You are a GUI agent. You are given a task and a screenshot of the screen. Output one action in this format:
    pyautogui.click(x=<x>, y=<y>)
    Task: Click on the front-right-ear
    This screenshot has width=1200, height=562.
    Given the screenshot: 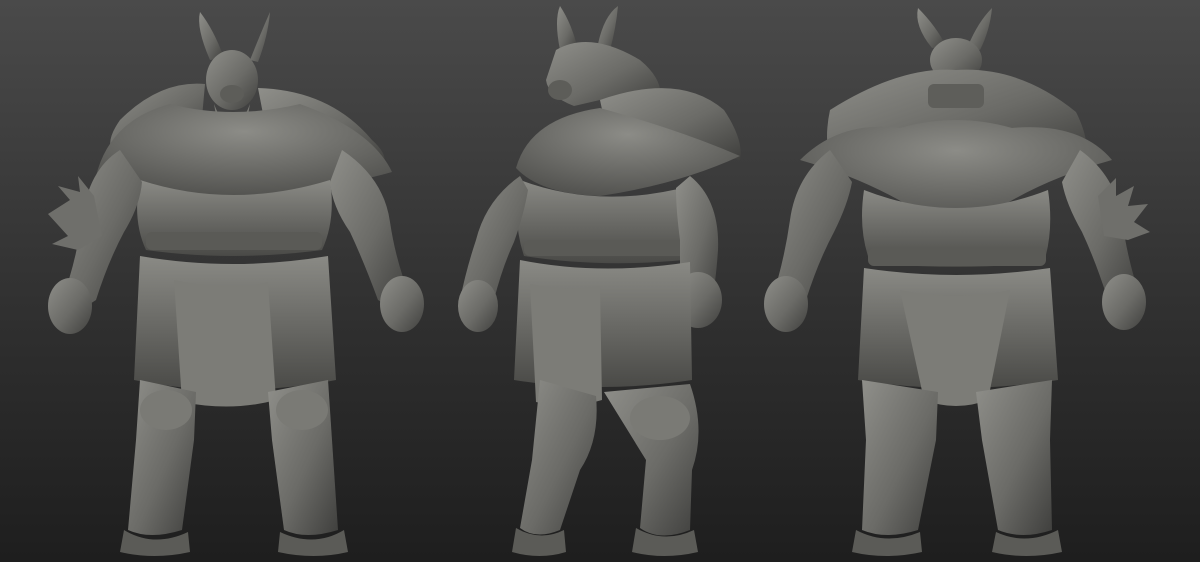 What is the action you would take?
    pyautogui.click(x=260, y=37)
    